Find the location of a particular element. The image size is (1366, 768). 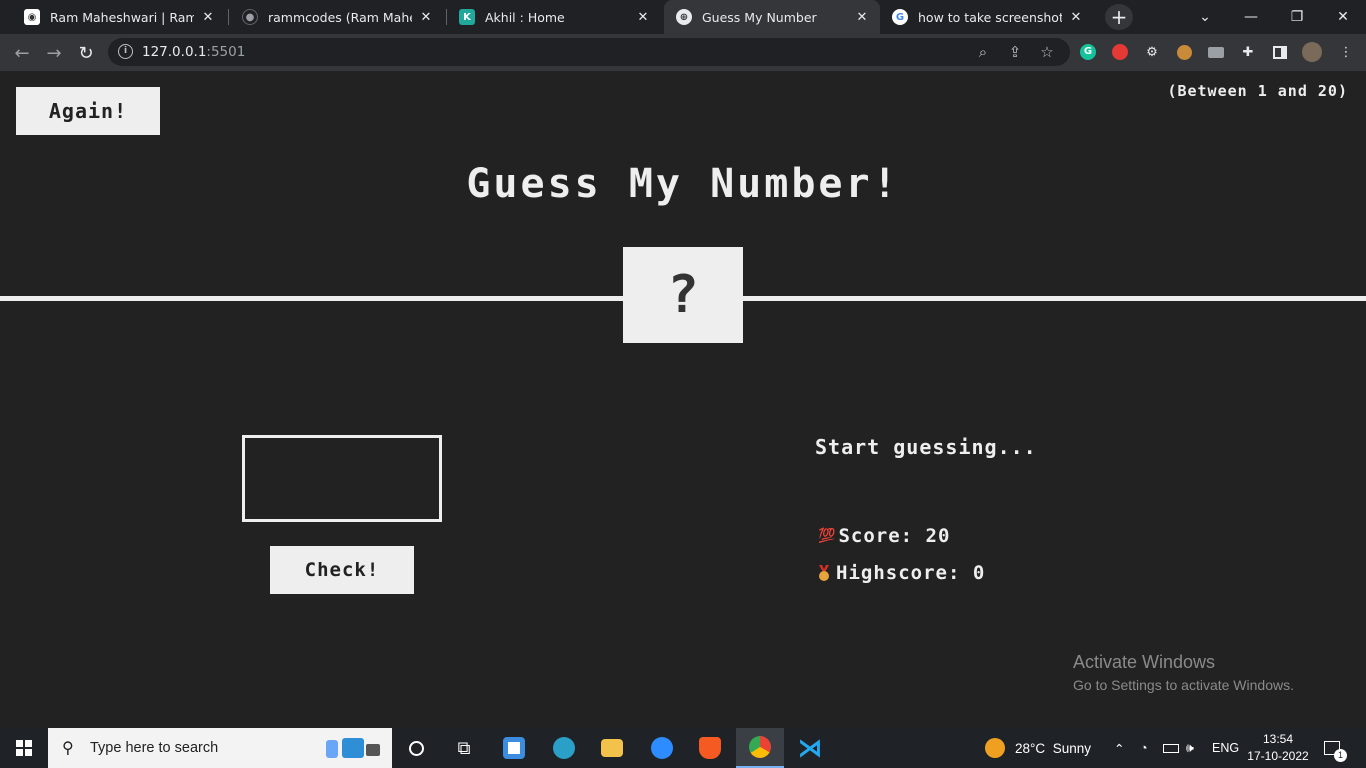

score-text: Score: is located at coordinates (876, 536).